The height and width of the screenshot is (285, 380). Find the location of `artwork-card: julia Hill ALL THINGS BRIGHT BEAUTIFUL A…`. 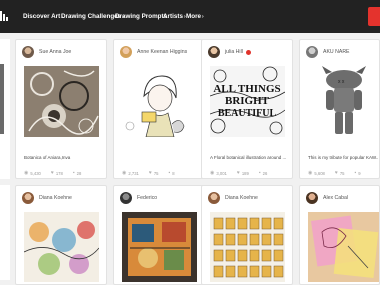

artwork-card: julia Hill ALL THINGS BRIGHT BEAUTIFUL A… is located at coordinates (247, 109).